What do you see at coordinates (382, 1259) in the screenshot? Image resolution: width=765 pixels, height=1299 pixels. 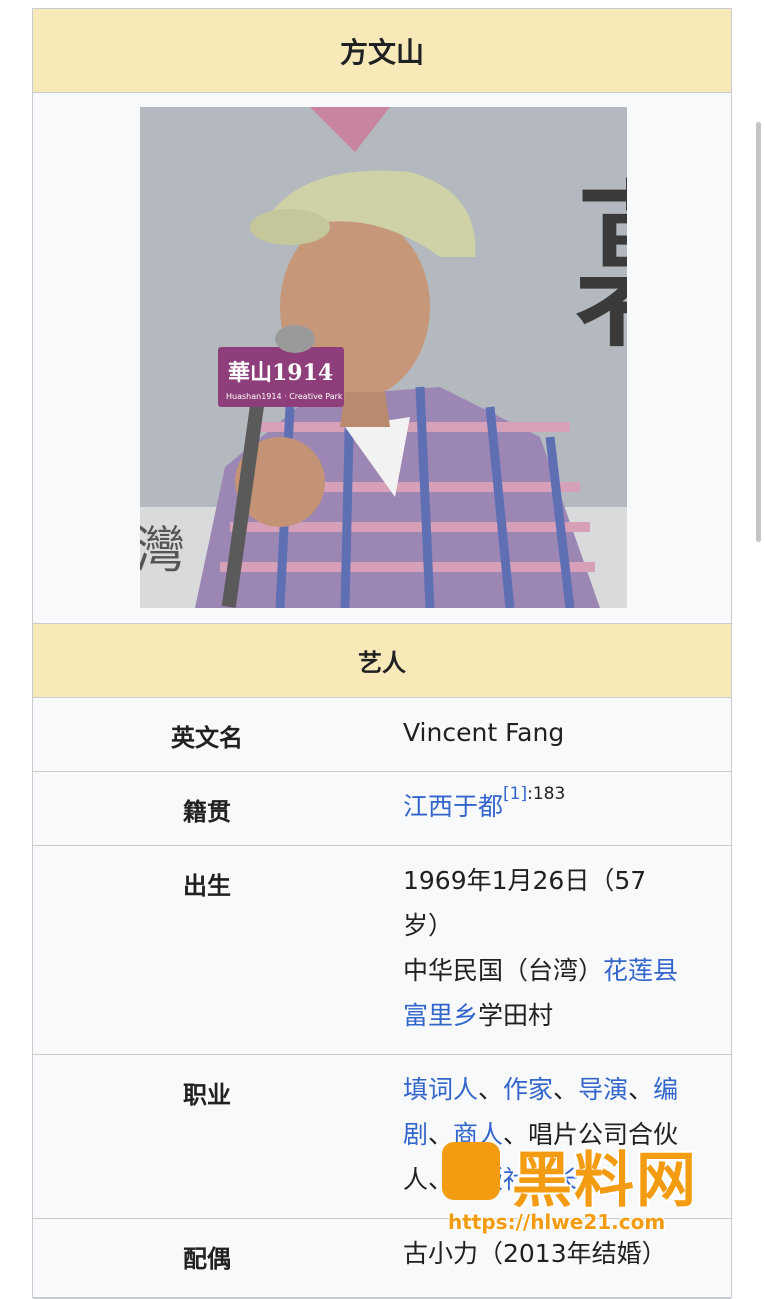 I see `row-spouse: 配偶 古小力（2013年结婚）` at bounding box center [382, 1259].